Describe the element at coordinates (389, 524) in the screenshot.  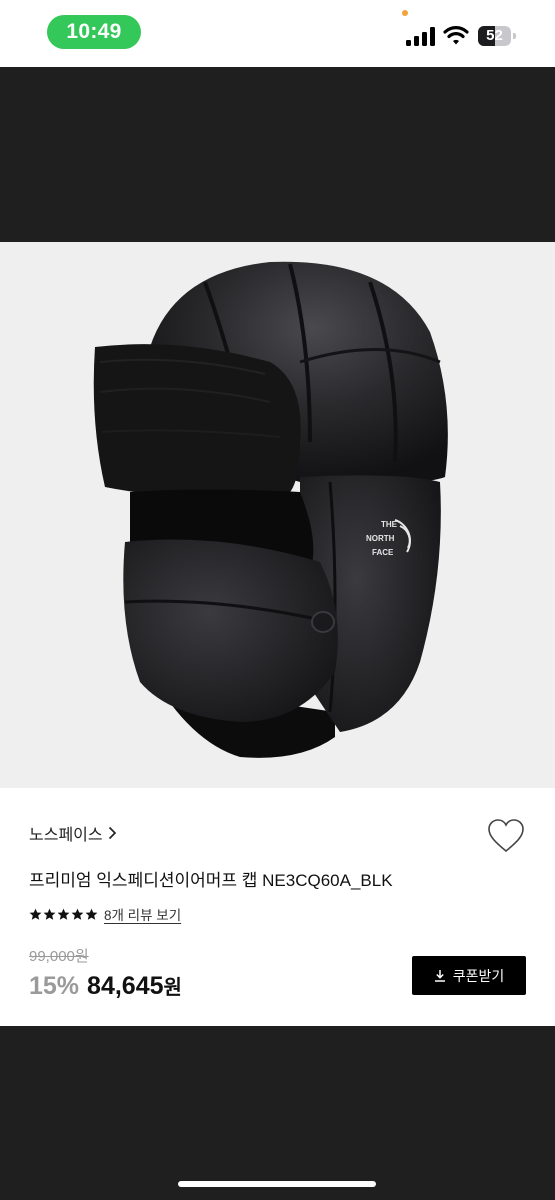
I see `svg-text: THE` at that location.